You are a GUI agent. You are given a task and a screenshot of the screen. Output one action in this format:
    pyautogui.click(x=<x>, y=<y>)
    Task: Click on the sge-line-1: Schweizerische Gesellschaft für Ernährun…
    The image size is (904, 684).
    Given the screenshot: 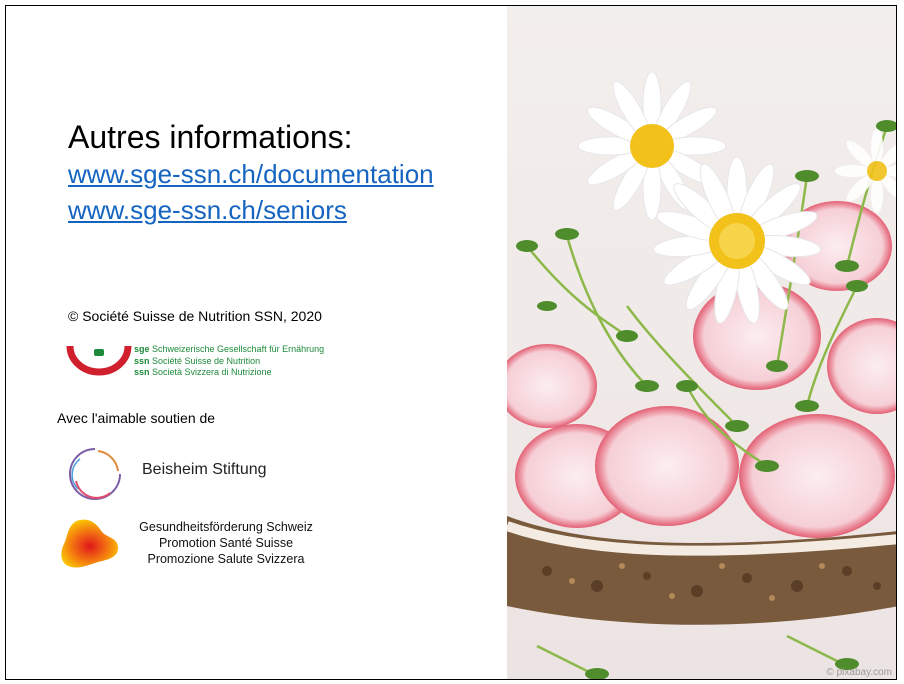 What is the action you would take?
    pyautogui.click(x=237, y=349)
    